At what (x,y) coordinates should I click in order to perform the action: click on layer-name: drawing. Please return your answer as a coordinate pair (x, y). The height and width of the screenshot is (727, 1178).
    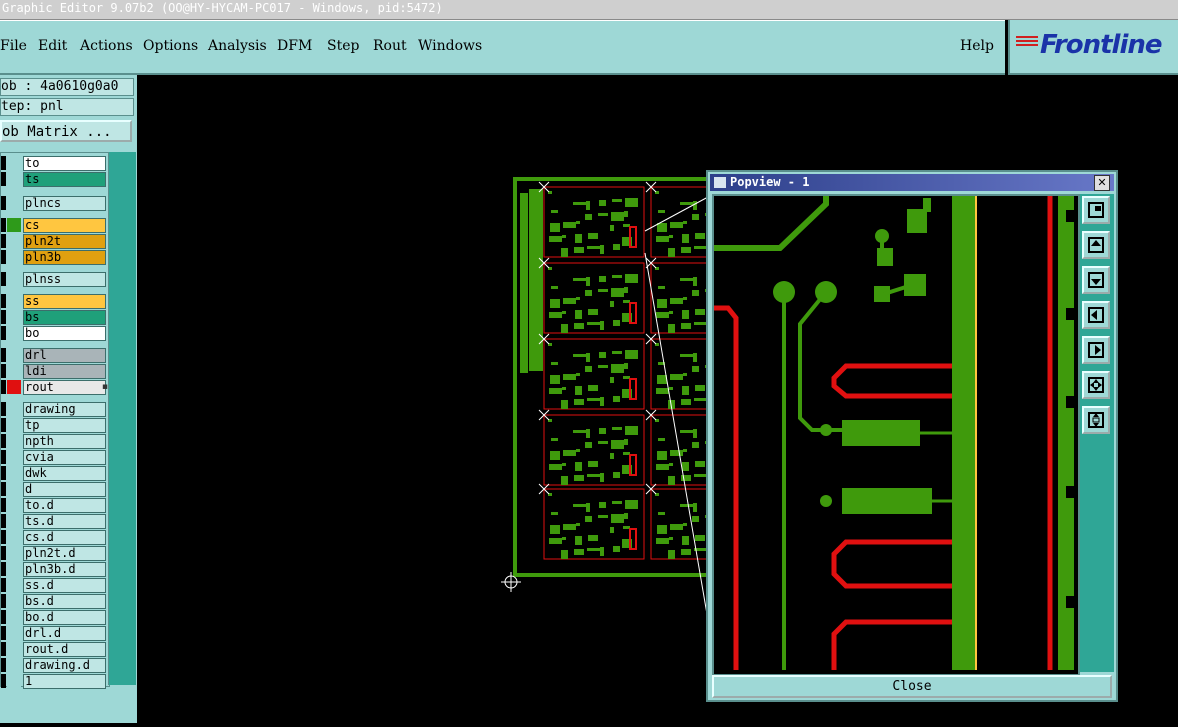
    Looking at the image, I should click on (64, 409).